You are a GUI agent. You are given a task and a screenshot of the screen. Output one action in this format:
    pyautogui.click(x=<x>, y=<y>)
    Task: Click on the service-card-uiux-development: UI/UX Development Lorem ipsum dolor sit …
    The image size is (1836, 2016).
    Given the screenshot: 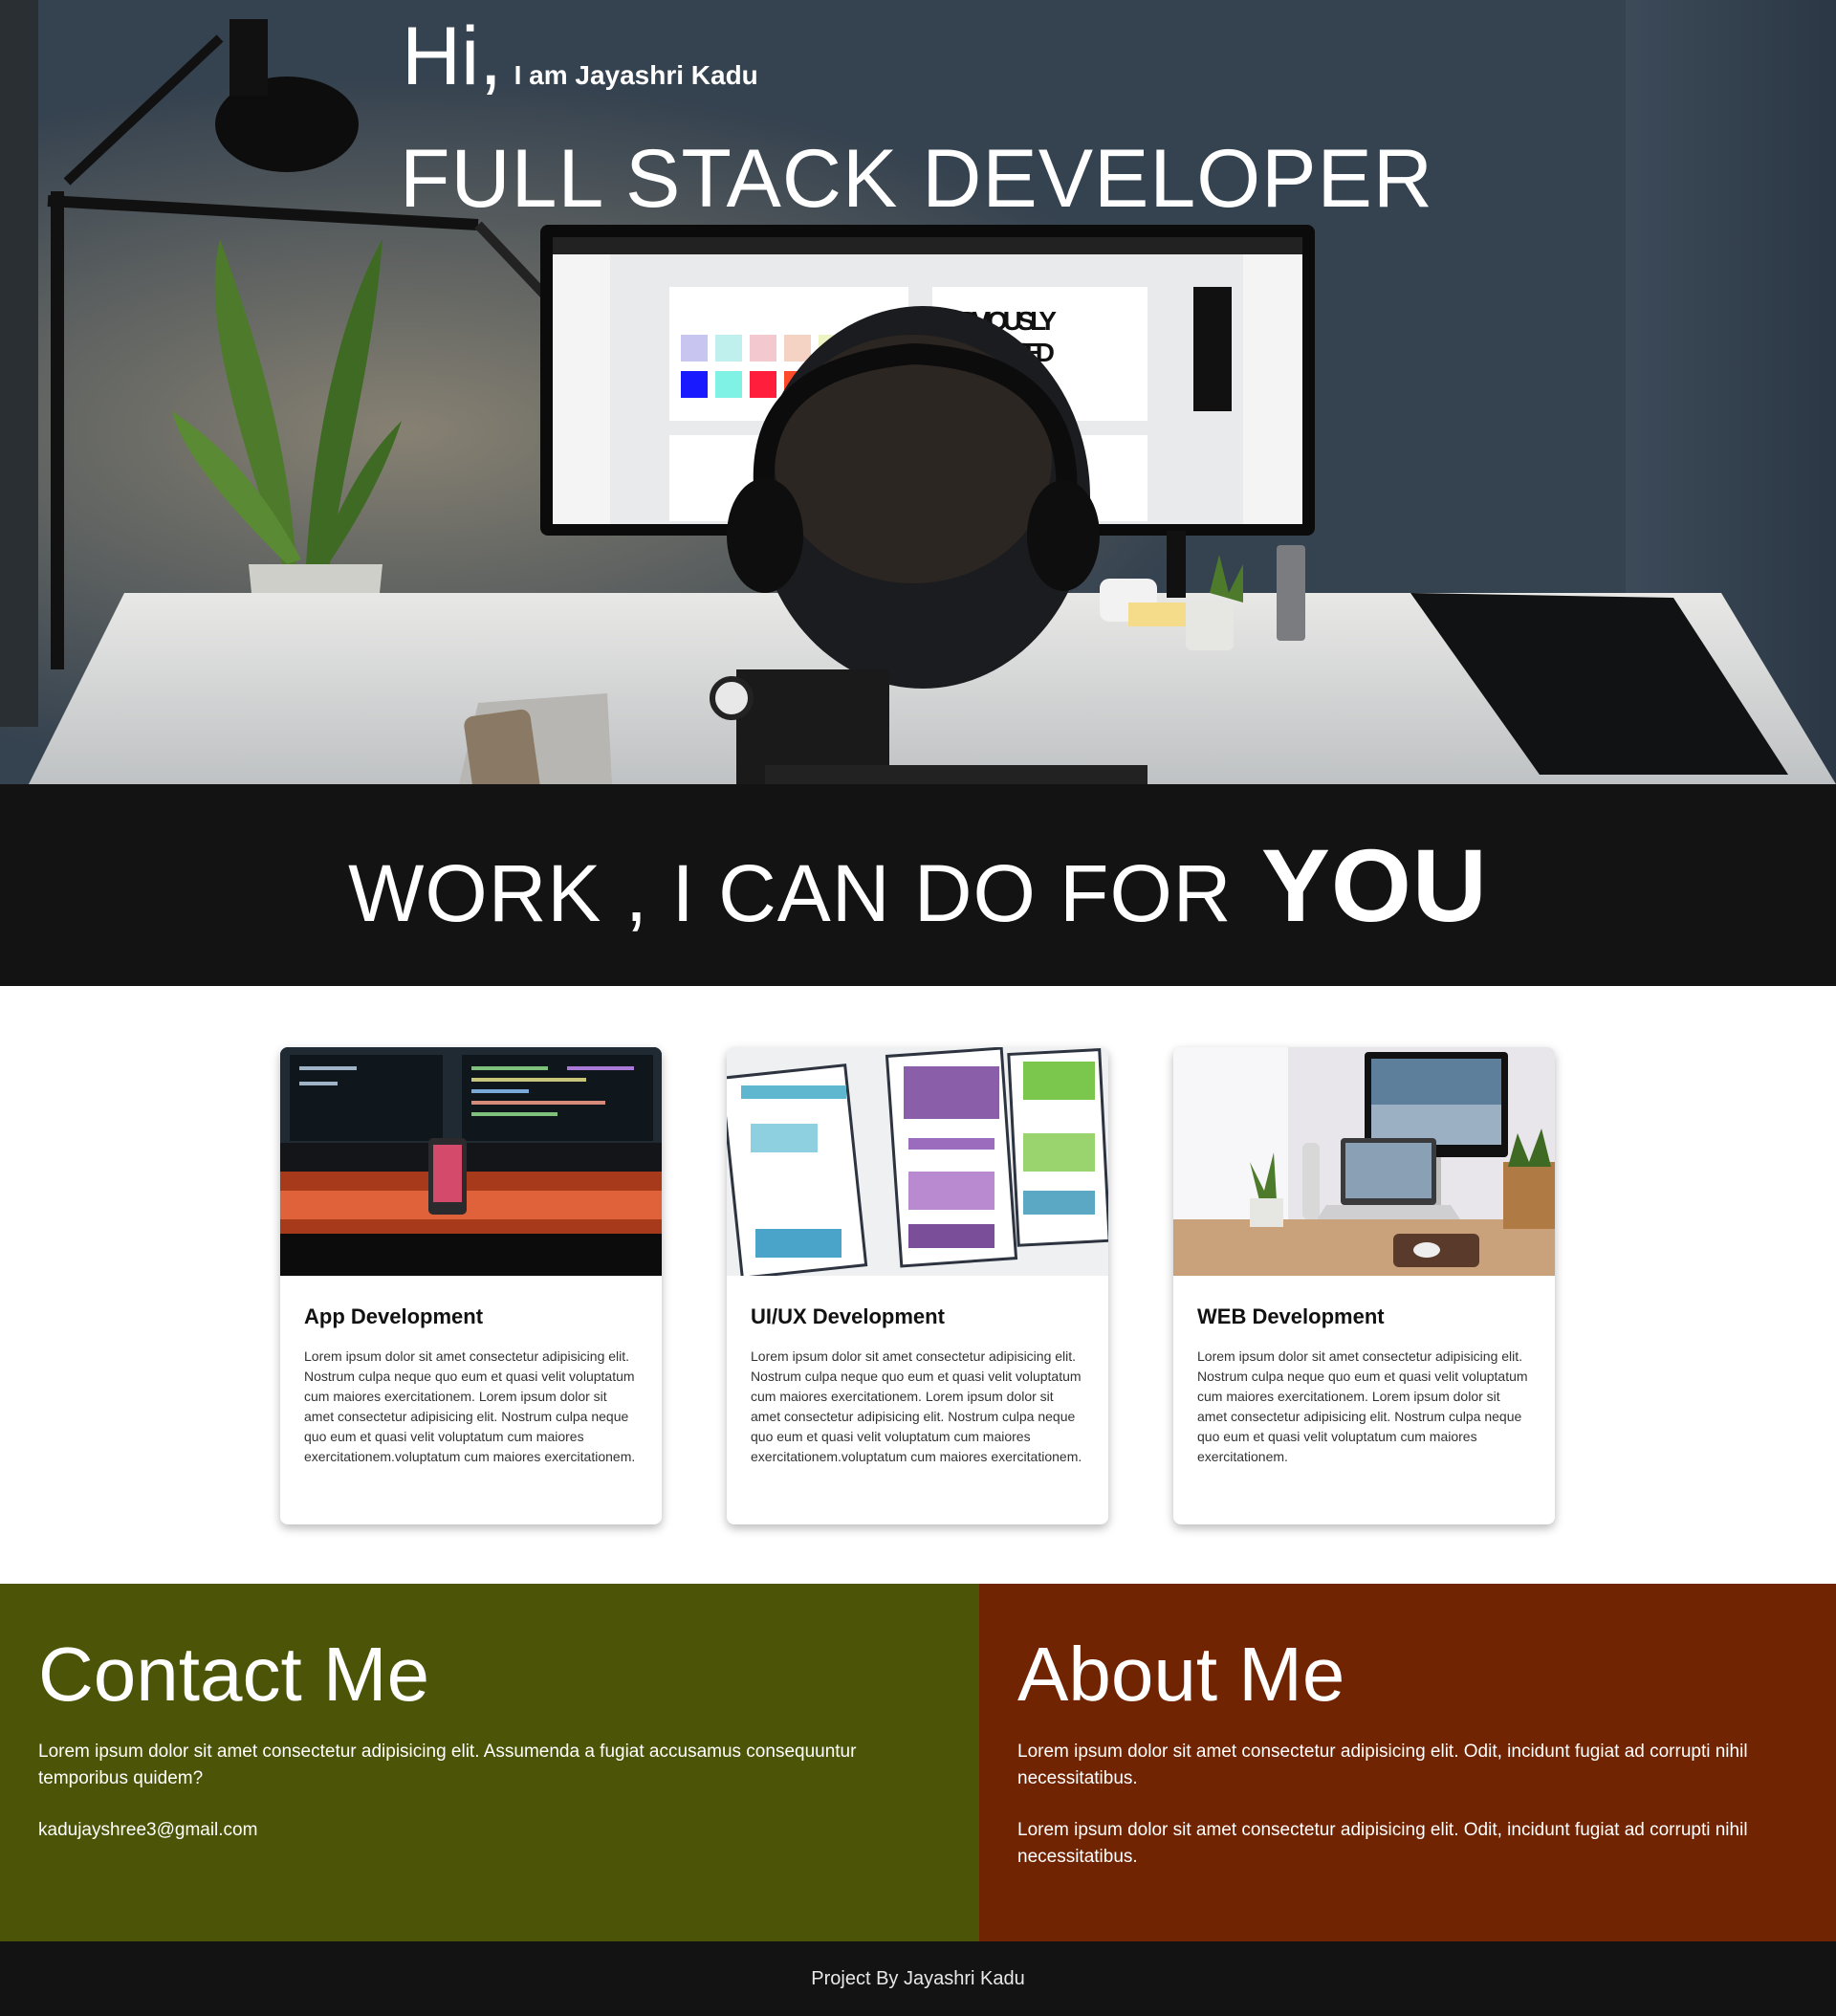 What is the action you would take?
    pyautogui.click(x=918, y=1285)
    